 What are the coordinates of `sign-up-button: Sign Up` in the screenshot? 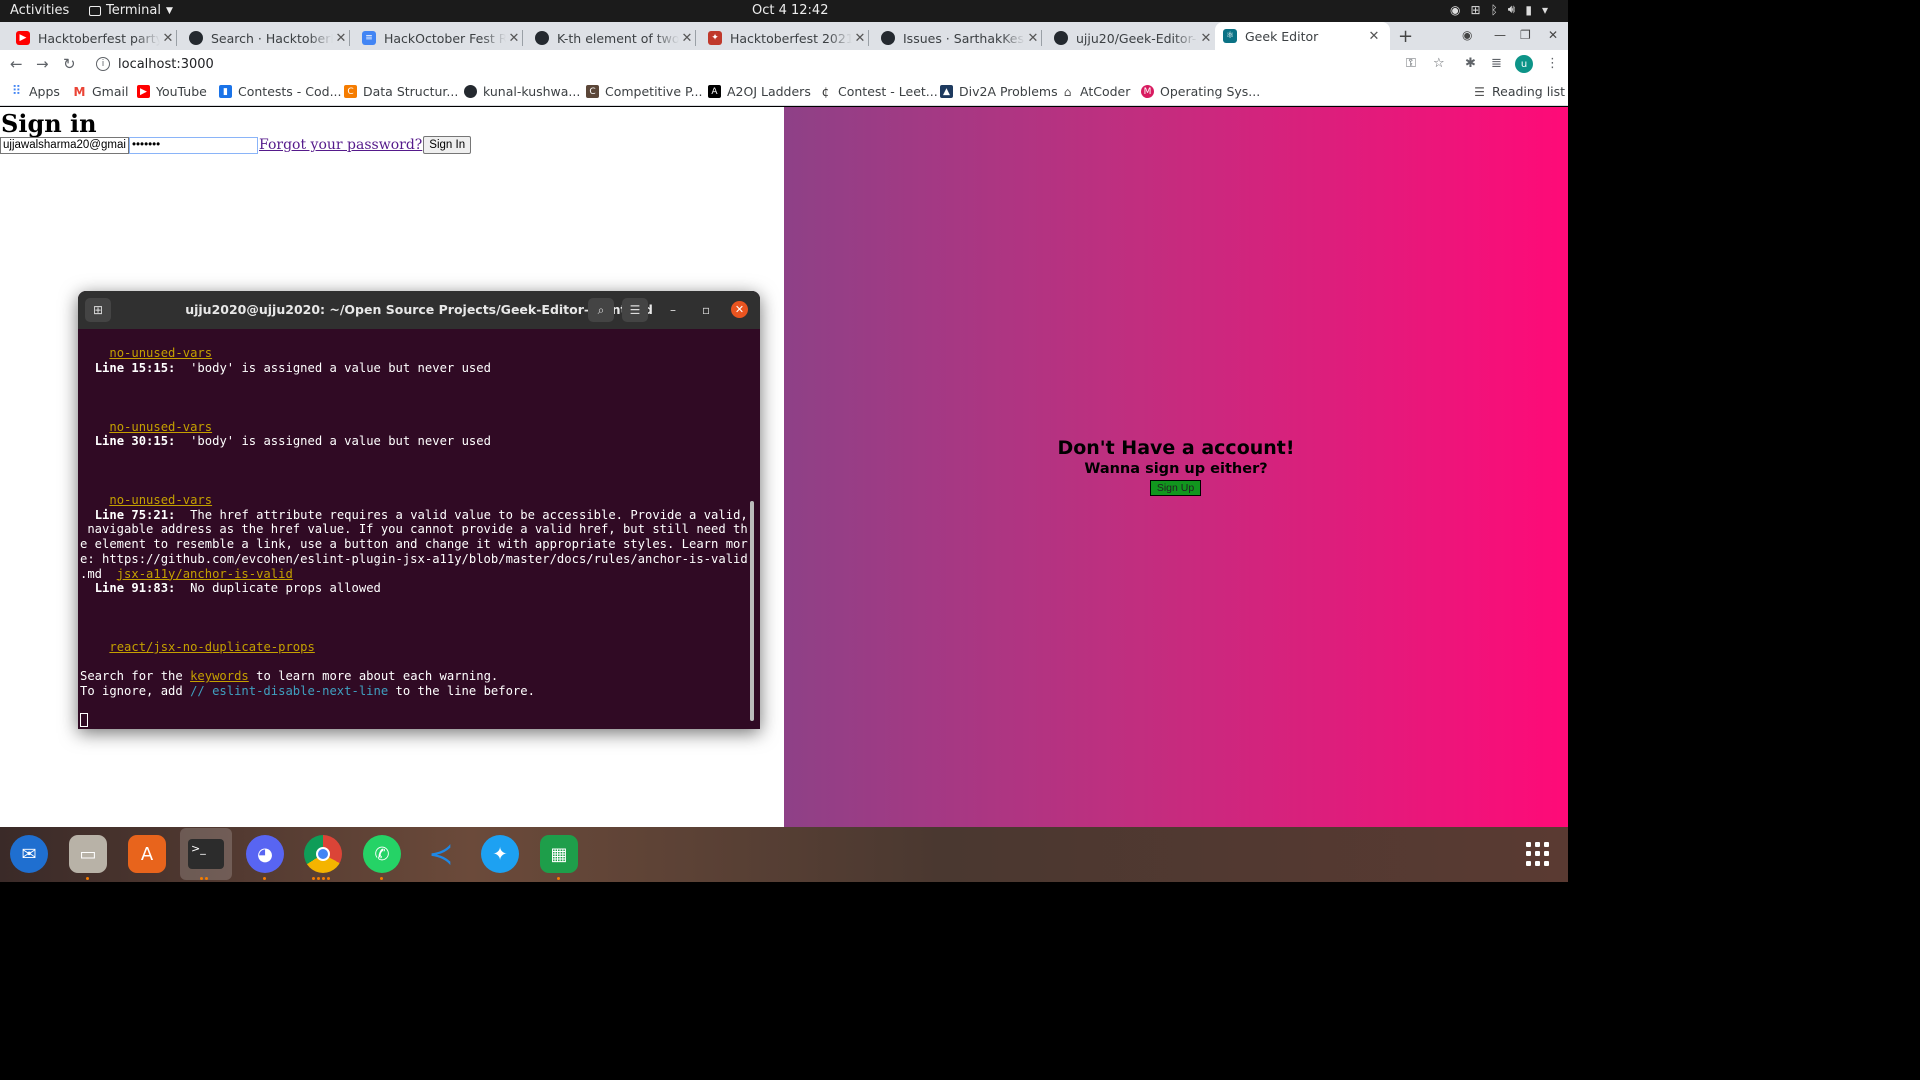 It's located at (1175, 488).